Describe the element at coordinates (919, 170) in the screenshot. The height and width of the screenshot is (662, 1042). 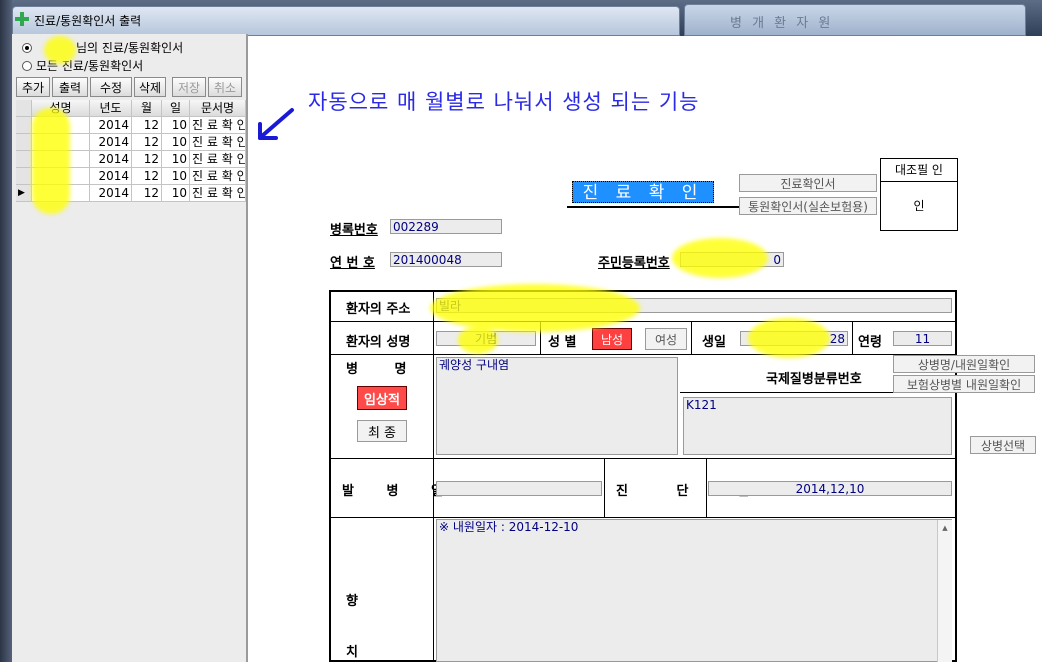
I see `stamp-header: 대조필 인` at that location.